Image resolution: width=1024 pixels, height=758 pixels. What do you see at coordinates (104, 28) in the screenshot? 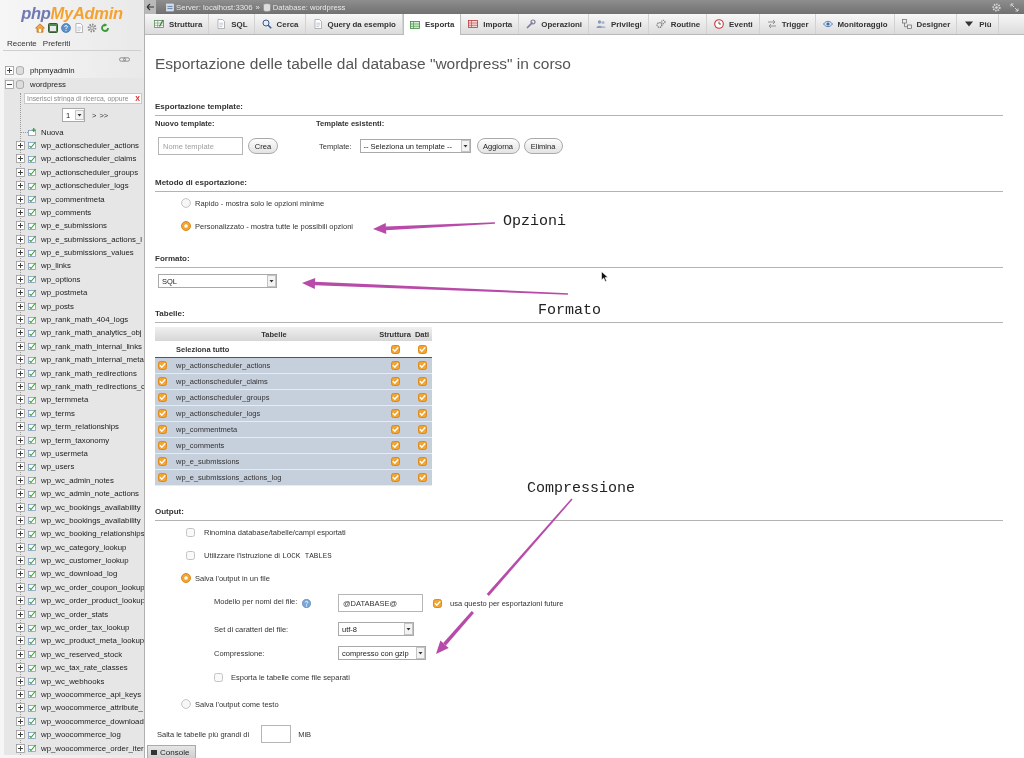
I see `reload-icon` at bounding box center [104, 28].